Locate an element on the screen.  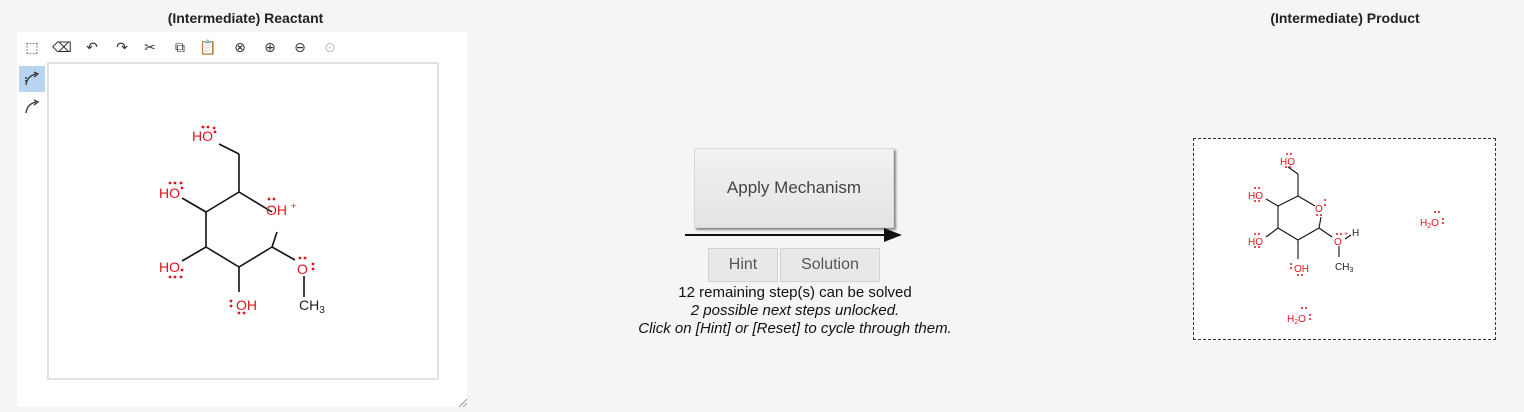
product-title: (Intermediate) Product is located at coordinates (1345, 18).